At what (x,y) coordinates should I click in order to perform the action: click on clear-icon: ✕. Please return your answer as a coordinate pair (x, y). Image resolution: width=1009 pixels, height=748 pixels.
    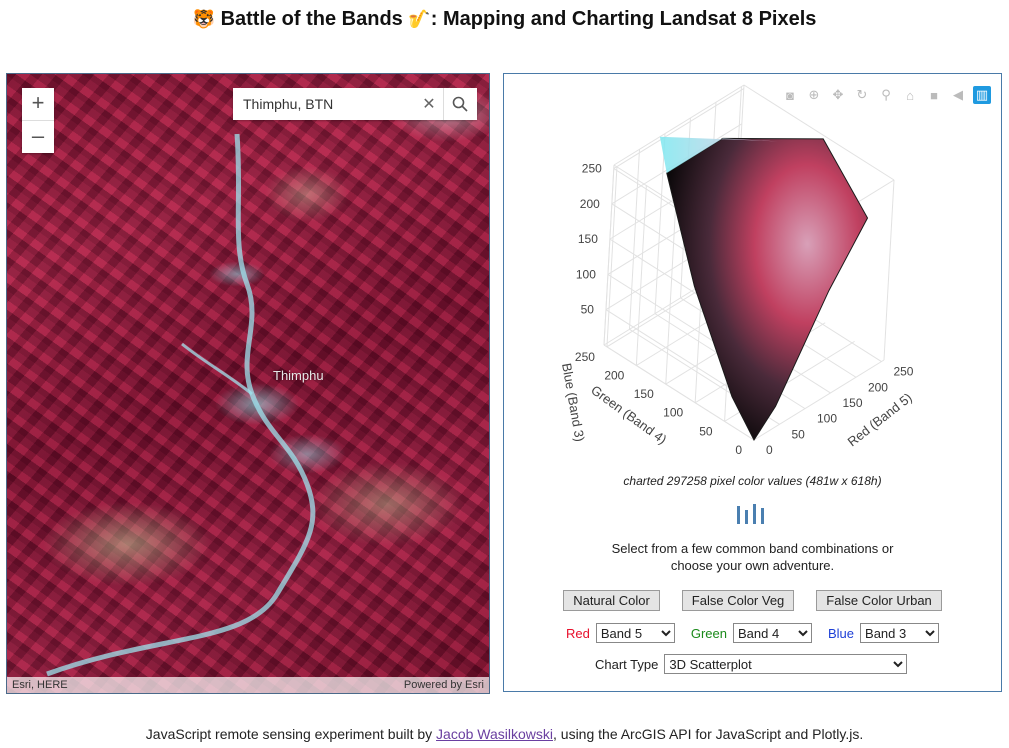
    Looking at the image, I should click on (429, 104).